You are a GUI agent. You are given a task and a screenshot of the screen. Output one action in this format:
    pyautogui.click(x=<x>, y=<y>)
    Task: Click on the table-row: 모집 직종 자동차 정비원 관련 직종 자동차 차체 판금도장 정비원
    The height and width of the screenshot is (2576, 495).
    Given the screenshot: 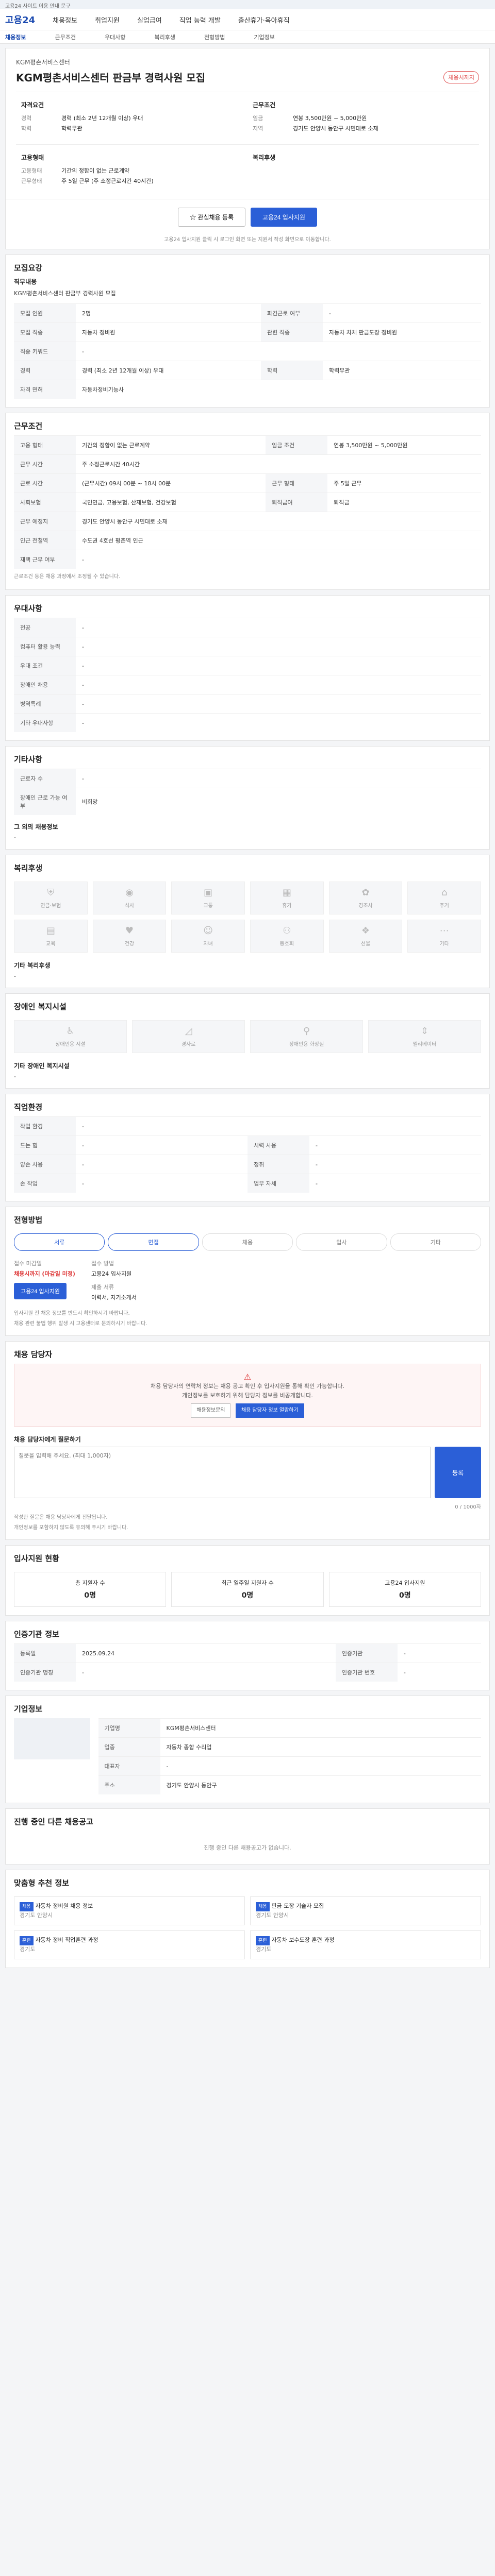 What is the action you would take?
    pyautogui.click(x=247, y=332)
    